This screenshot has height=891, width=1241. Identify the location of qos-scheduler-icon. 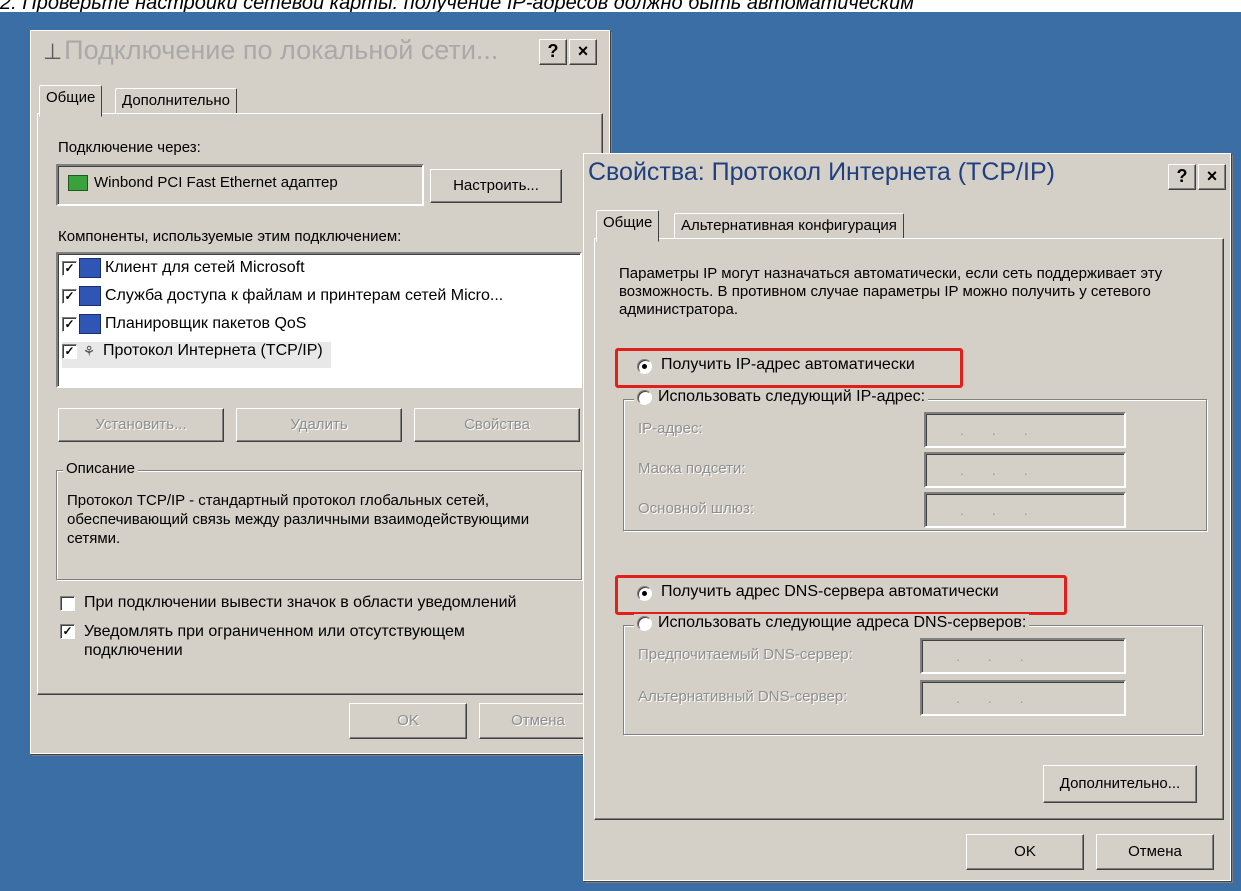
(90, 324).